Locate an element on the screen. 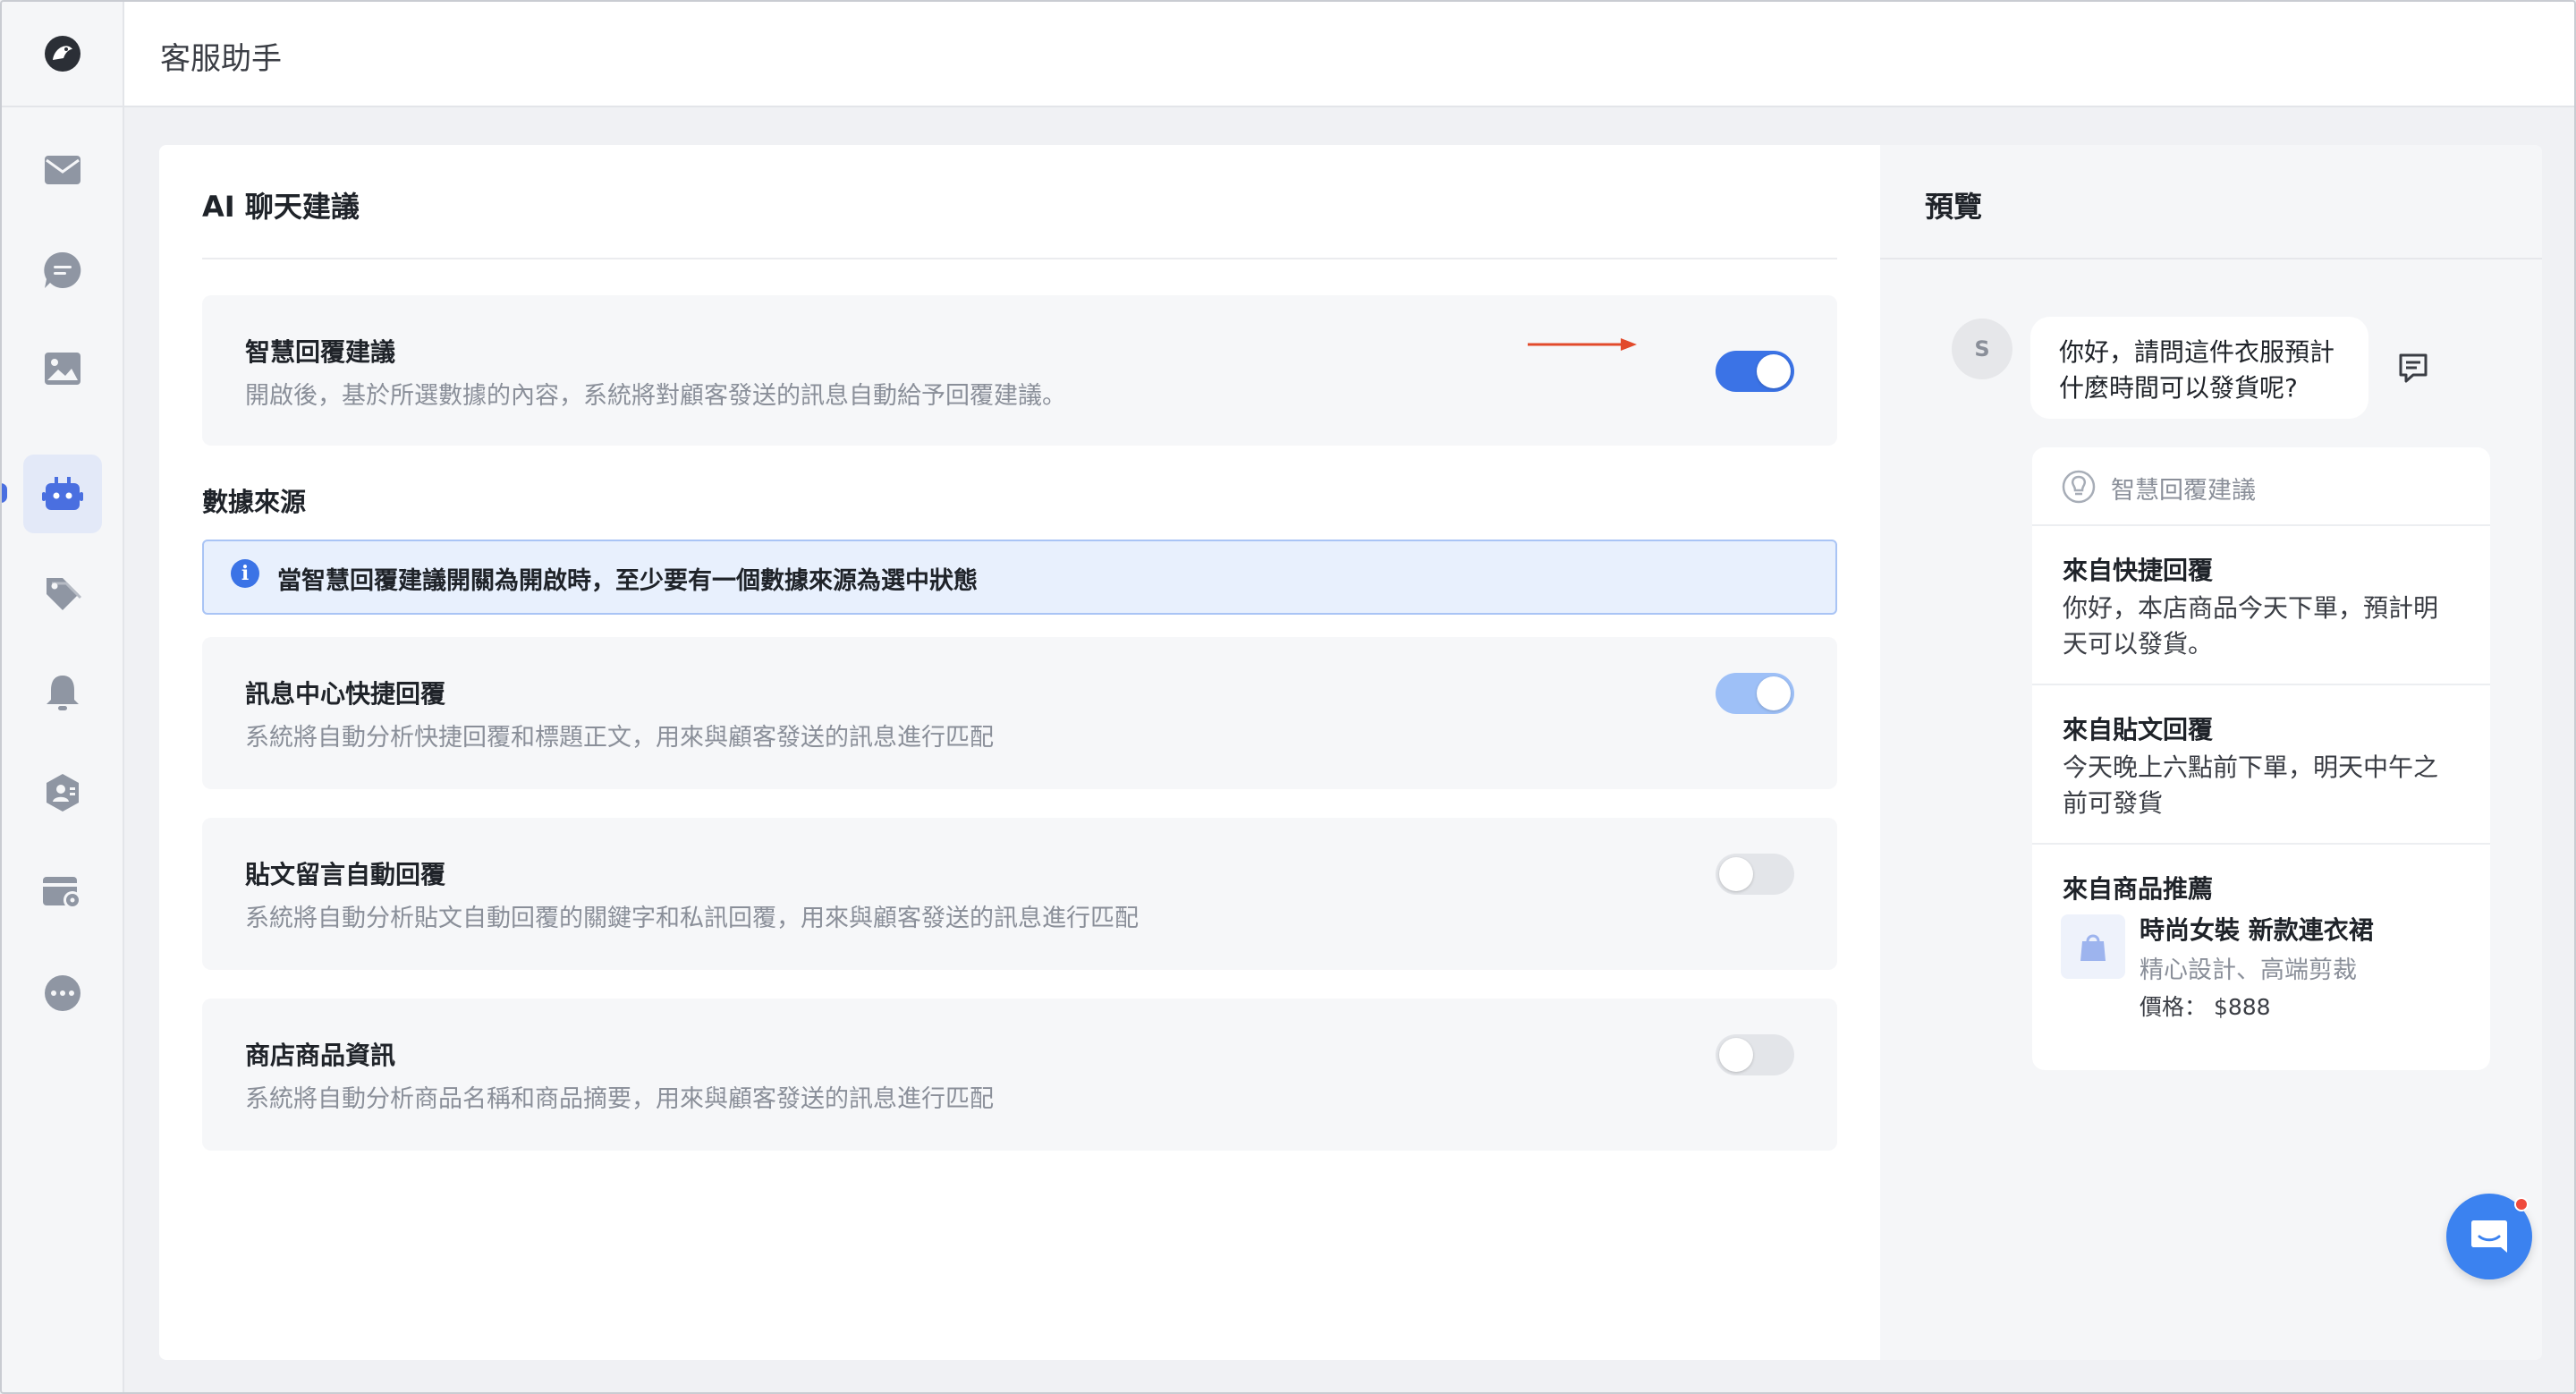  suggestion-title: 來自快捷回覆 is located at coordinates (2138, 570).